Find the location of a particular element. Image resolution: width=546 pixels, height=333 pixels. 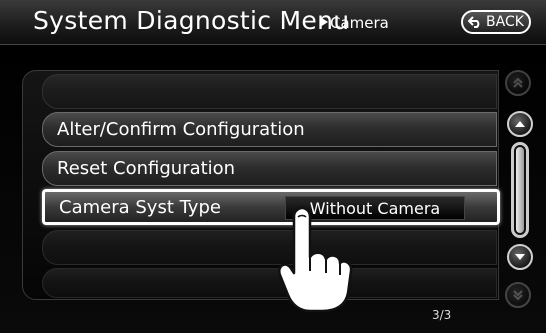

back-button: BACK is located at coordinates (496, 22).